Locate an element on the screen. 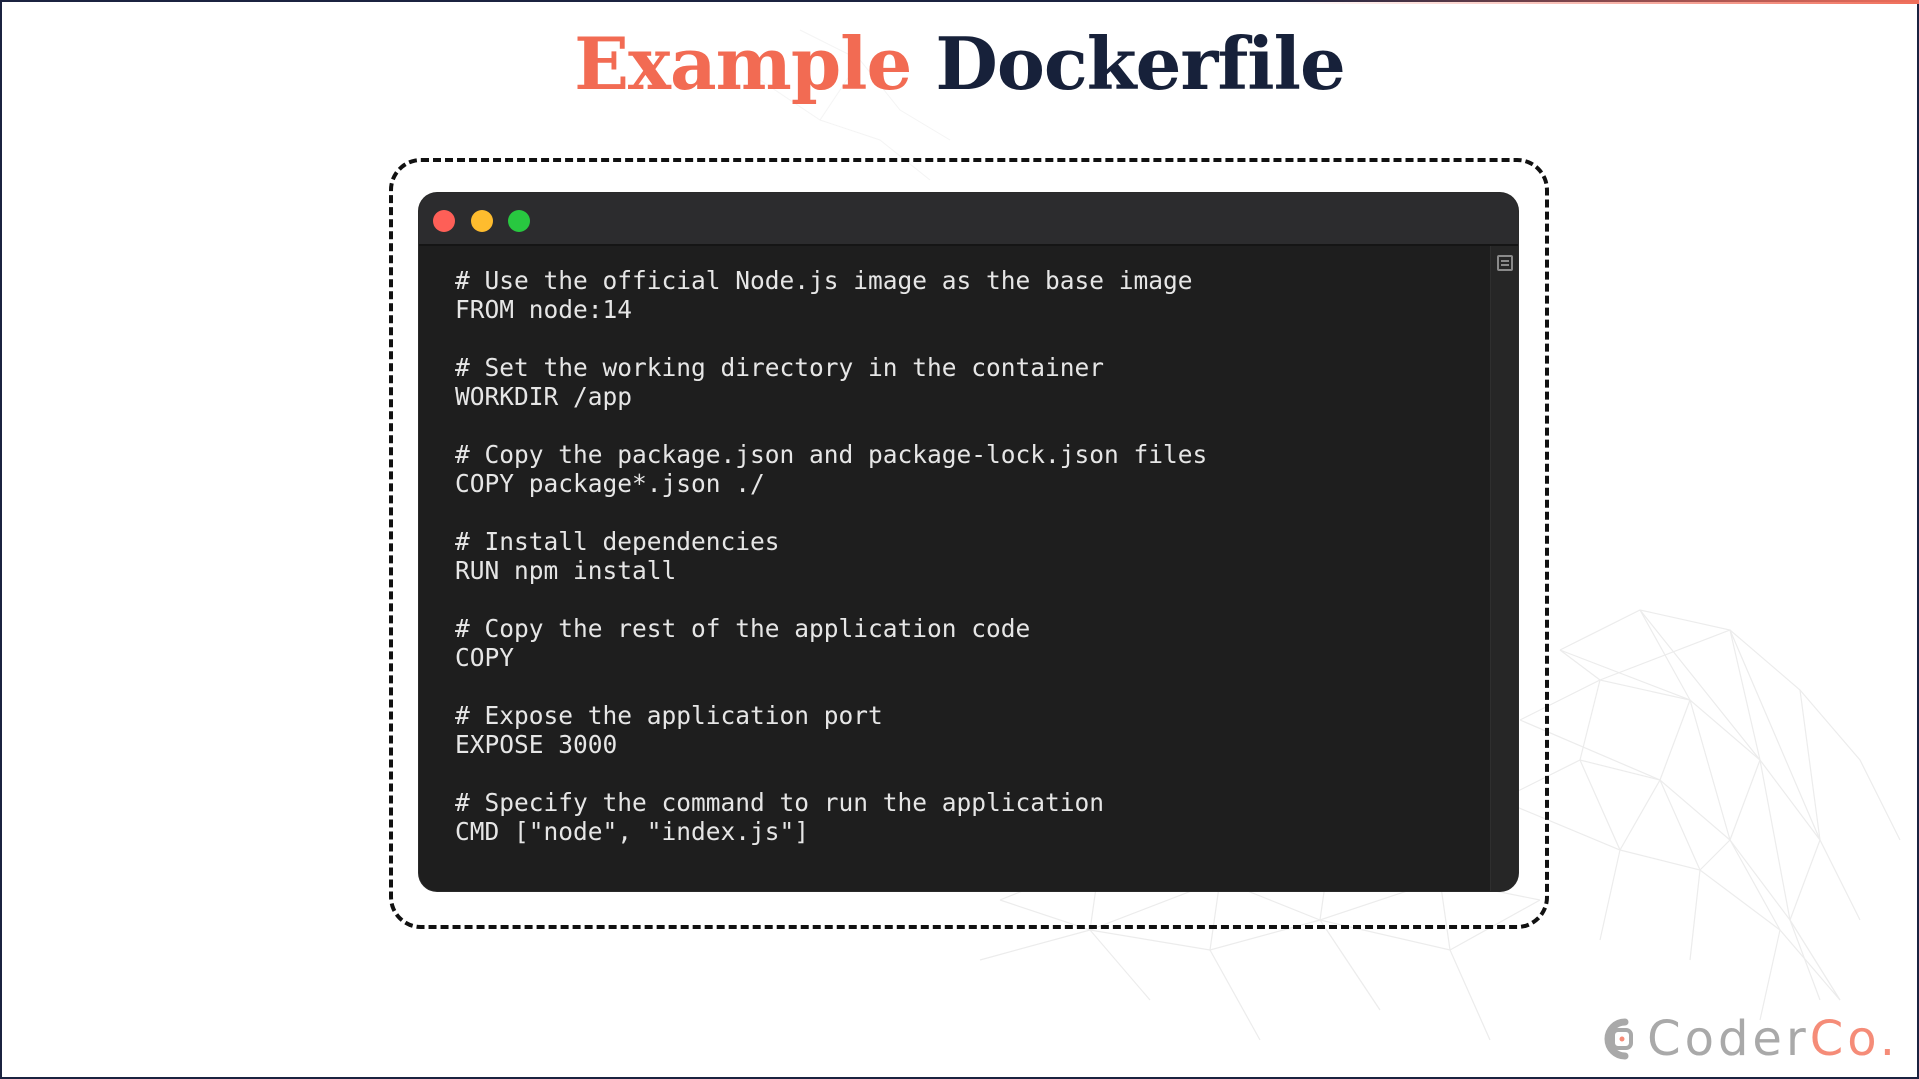 This screenshot has width=1919, height=1079. maximize-window-button is located at coordinates (519, 221).